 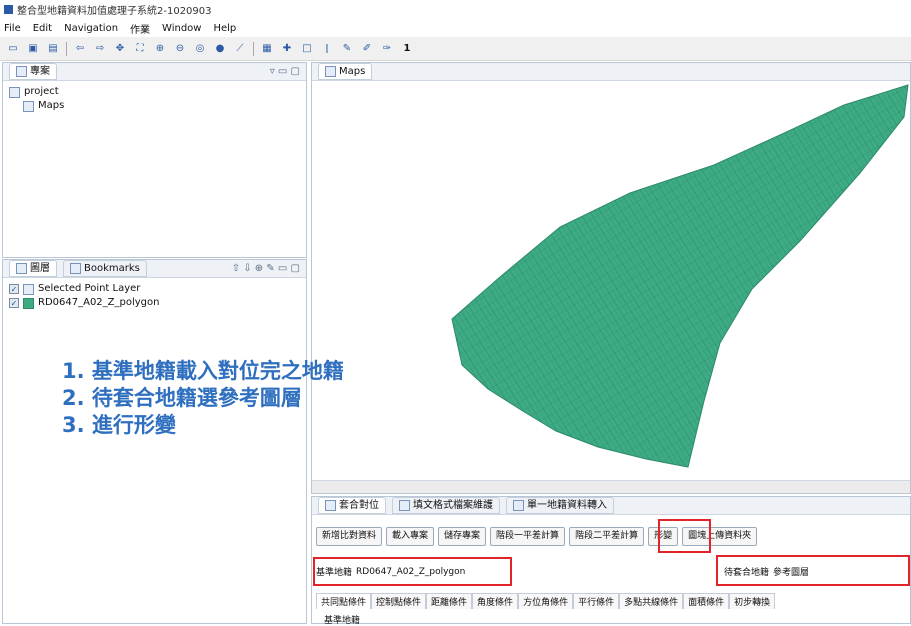 I want to click on menu-operation: 作業, so click(x=140, y=28).